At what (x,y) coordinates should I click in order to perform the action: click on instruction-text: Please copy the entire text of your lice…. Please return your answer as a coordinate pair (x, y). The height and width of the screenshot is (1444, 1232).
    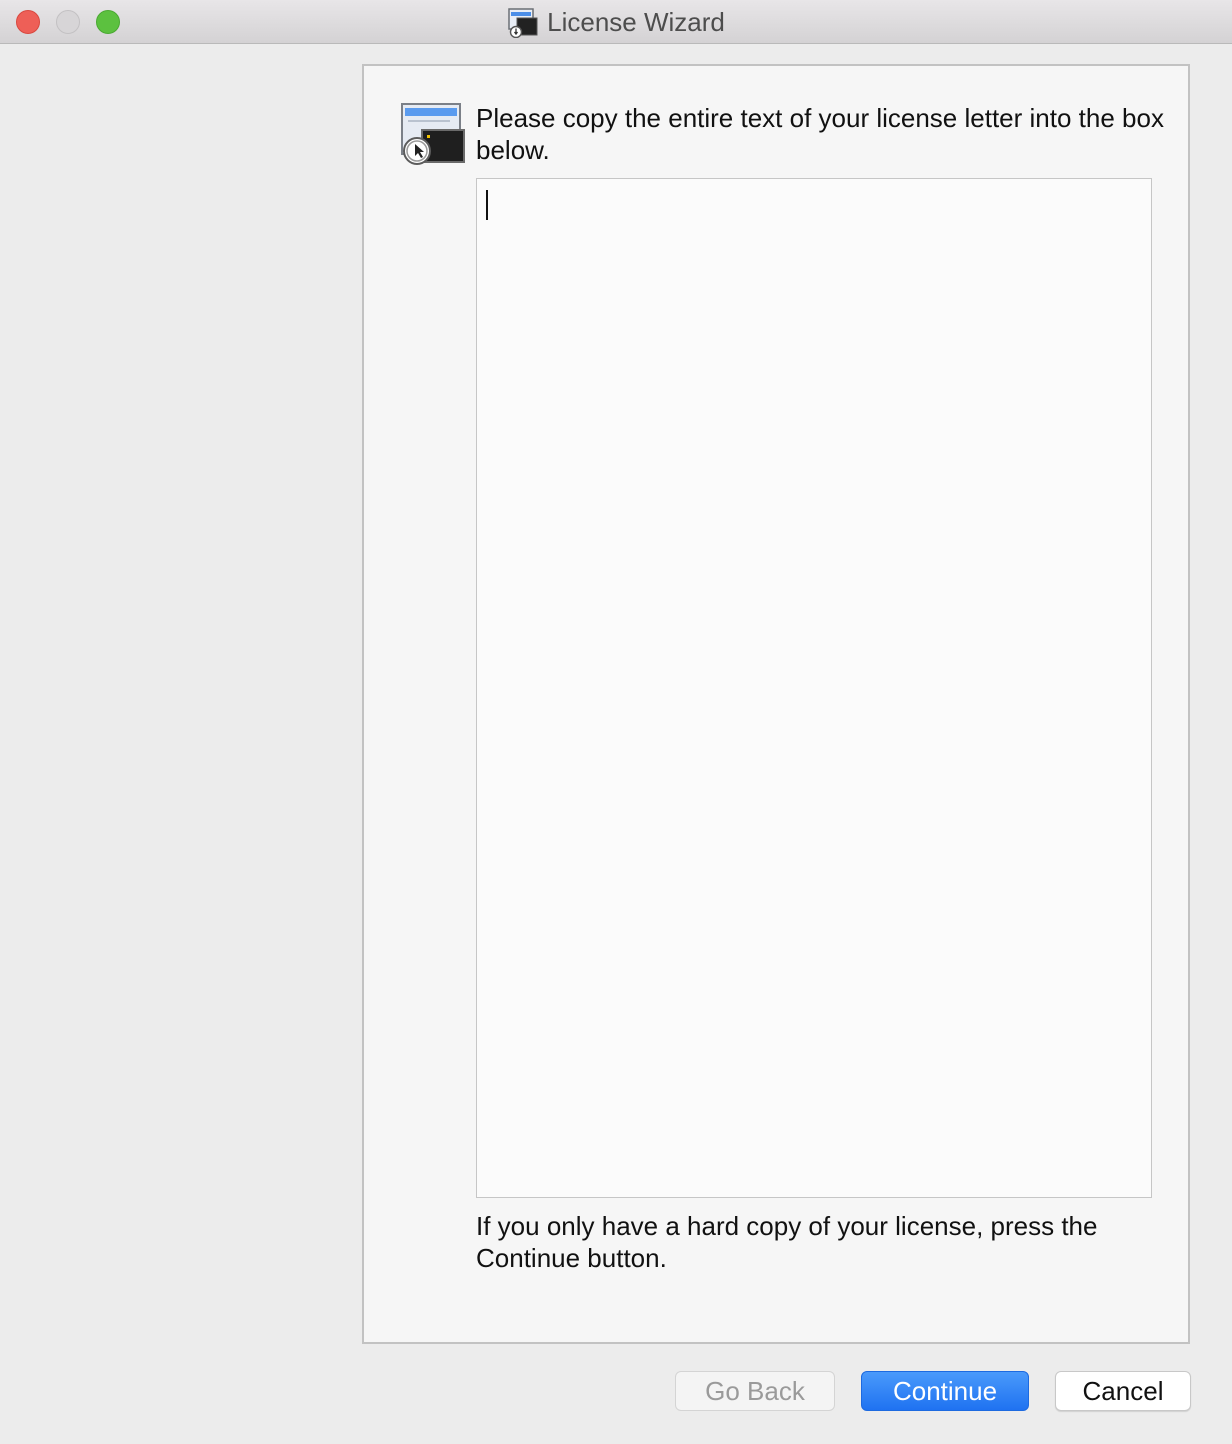
    Looking at the image, I should click on (820, 134).